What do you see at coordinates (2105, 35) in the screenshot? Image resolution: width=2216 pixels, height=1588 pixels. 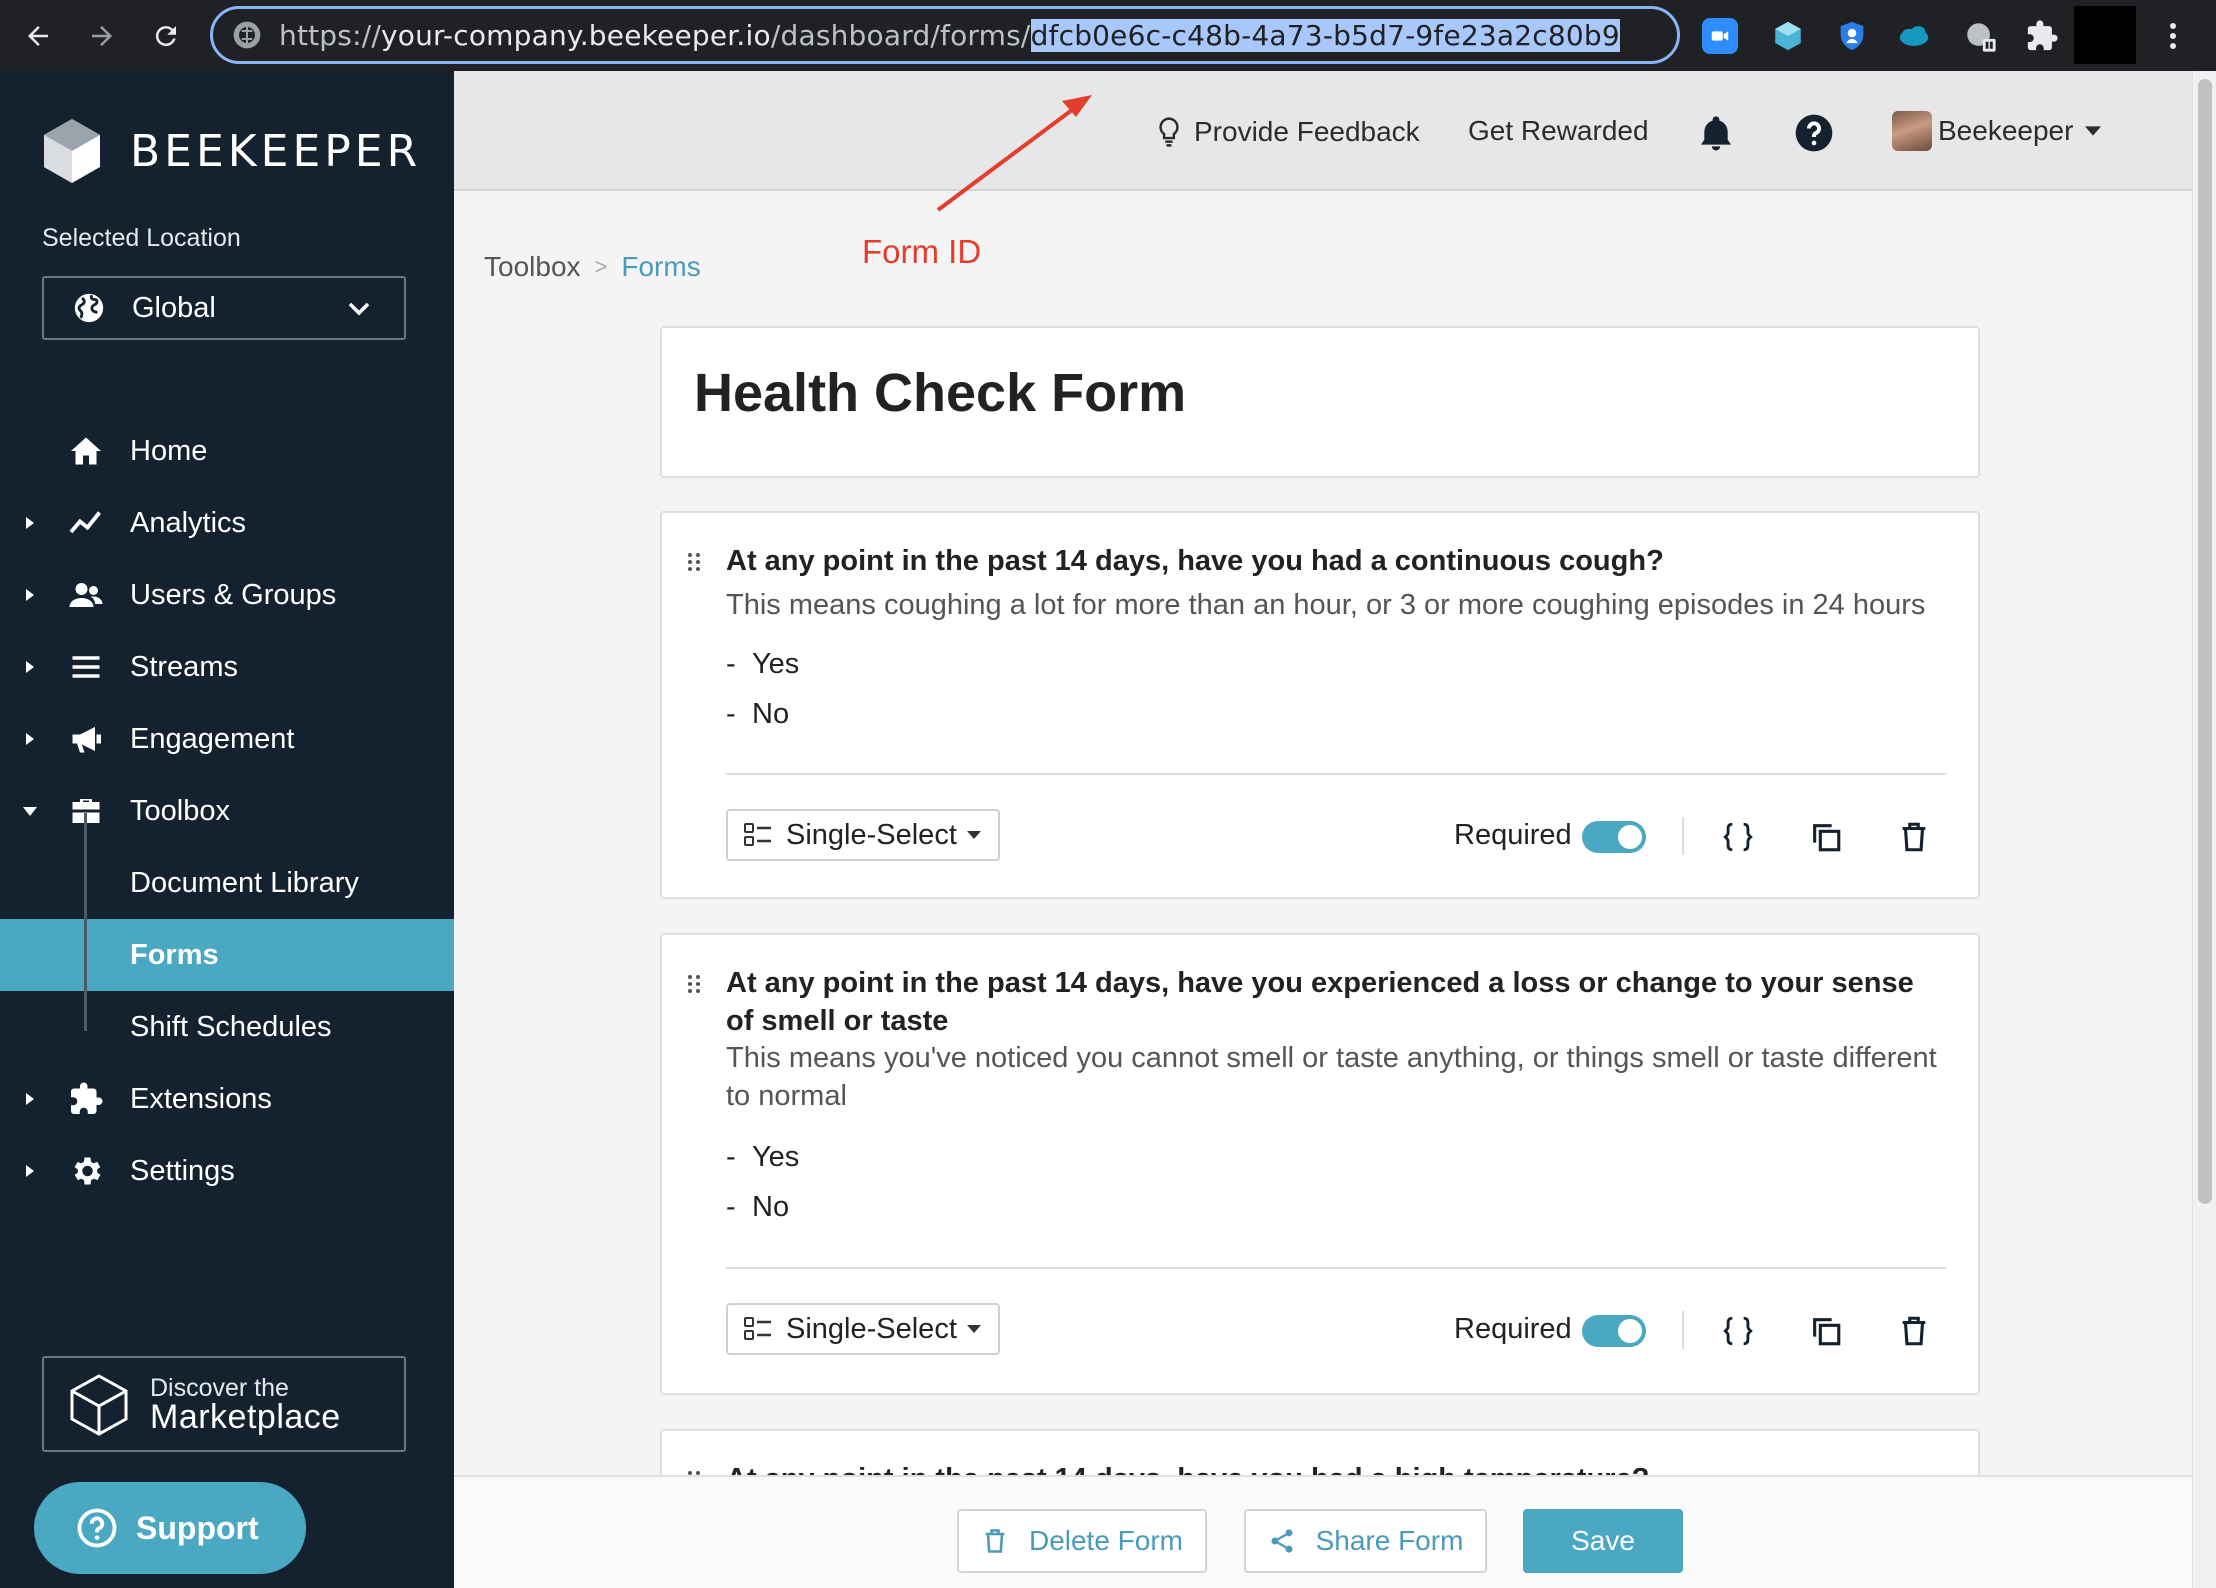 I see `profile-icon` at bounding box center [2105, 35].